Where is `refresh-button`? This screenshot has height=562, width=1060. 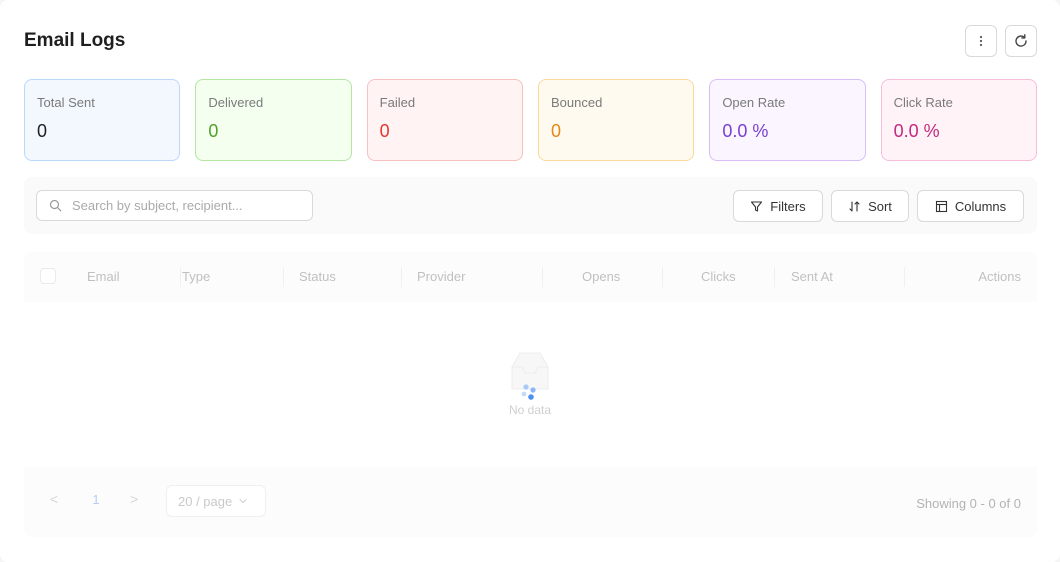
refresh-button is located at coordinates (1021, 41).